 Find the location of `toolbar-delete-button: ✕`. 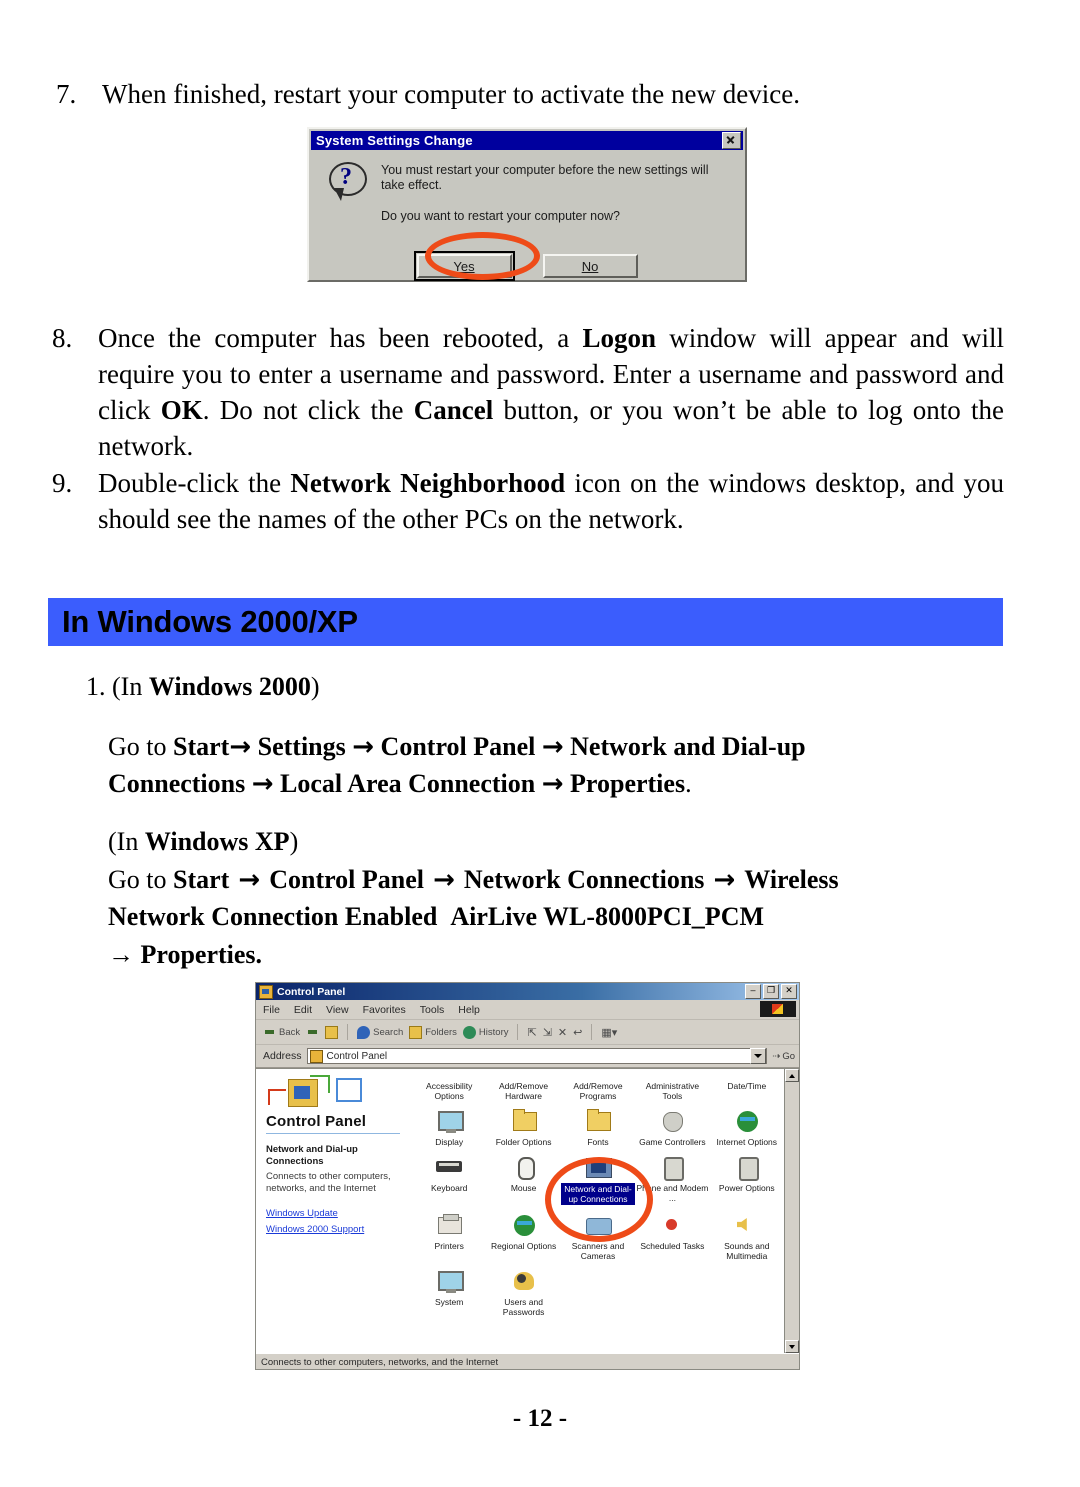

toolbar-delete-button: ✕ is located at coordinates (562, 1032).